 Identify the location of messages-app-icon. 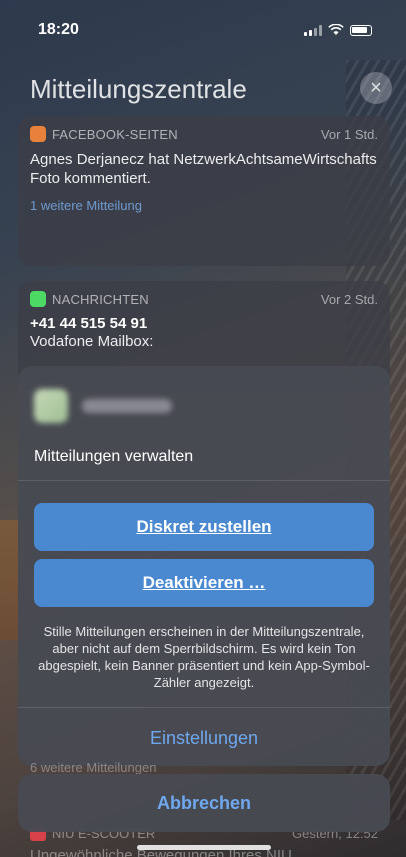
(38, 299).